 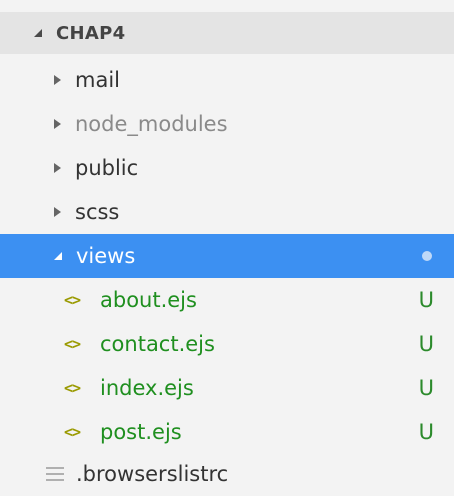 What do you see at coordinates (157, 344) in the screenshot?
I see `file-label: contact.ejs` at bounding box center [157, 344].